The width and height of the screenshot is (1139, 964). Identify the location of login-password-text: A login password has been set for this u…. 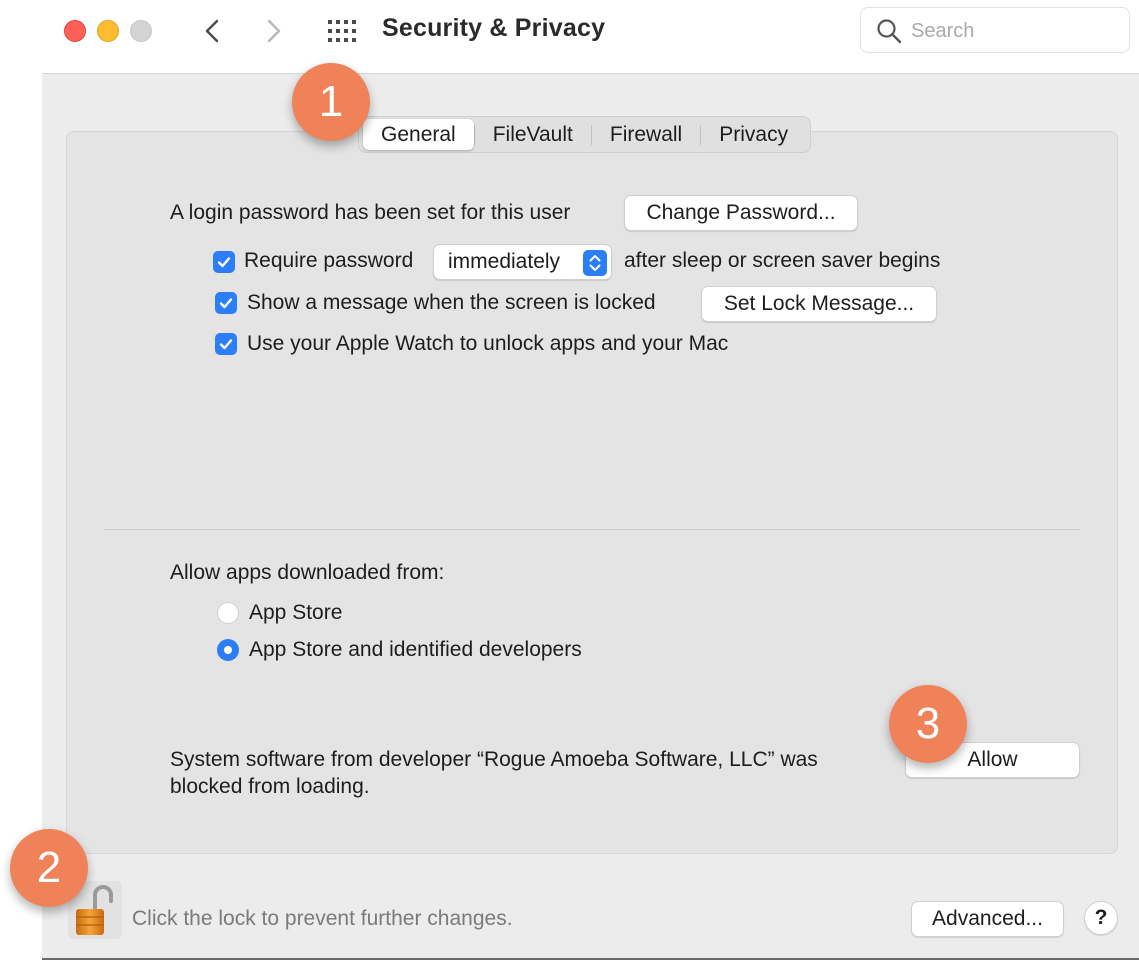
(370, 212).